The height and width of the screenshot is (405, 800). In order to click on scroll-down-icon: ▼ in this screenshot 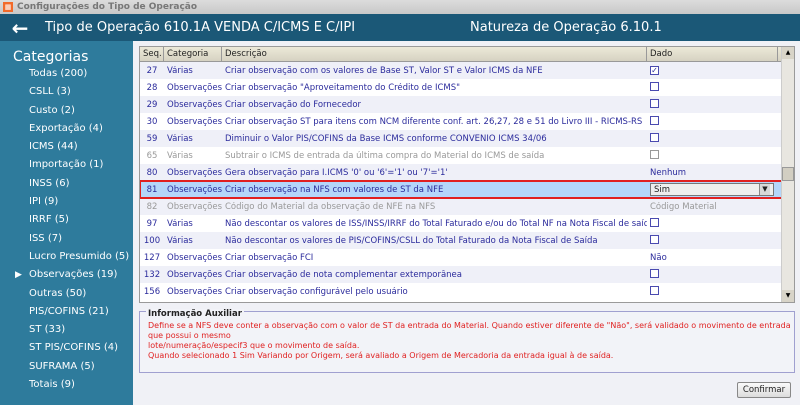, I will do `click(788, 296)`.